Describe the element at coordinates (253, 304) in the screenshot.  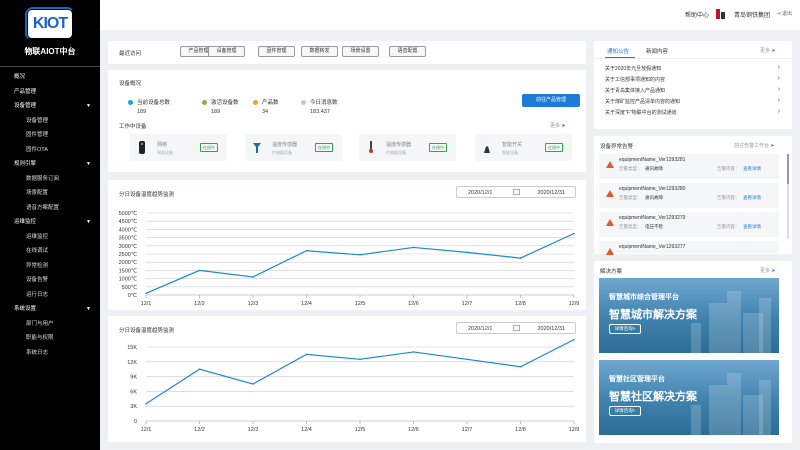
I see `x-tick-label: 12/3` at that location.